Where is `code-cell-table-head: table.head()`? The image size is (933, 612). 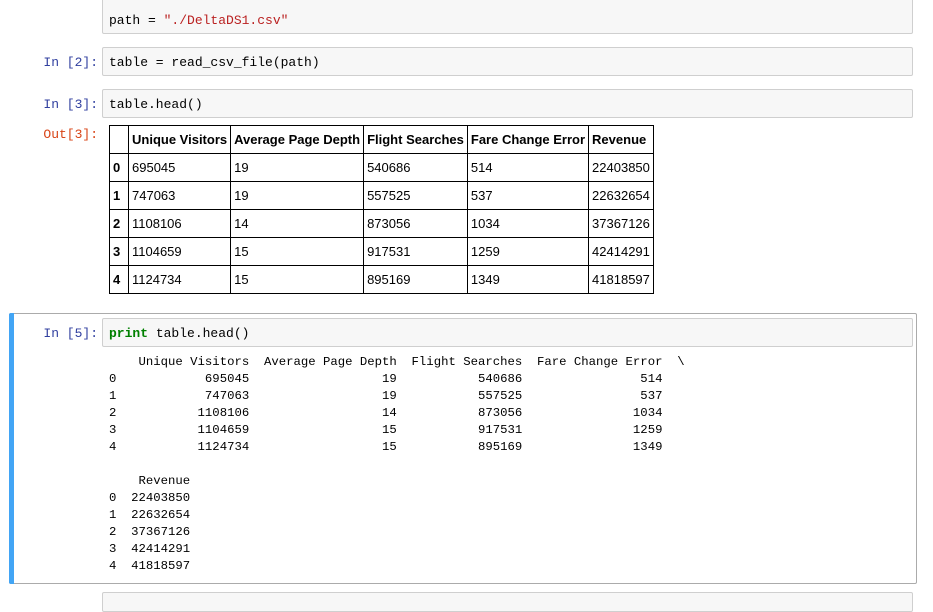 code-cell-table-head: table.head() is located at coordinates (507, 103).